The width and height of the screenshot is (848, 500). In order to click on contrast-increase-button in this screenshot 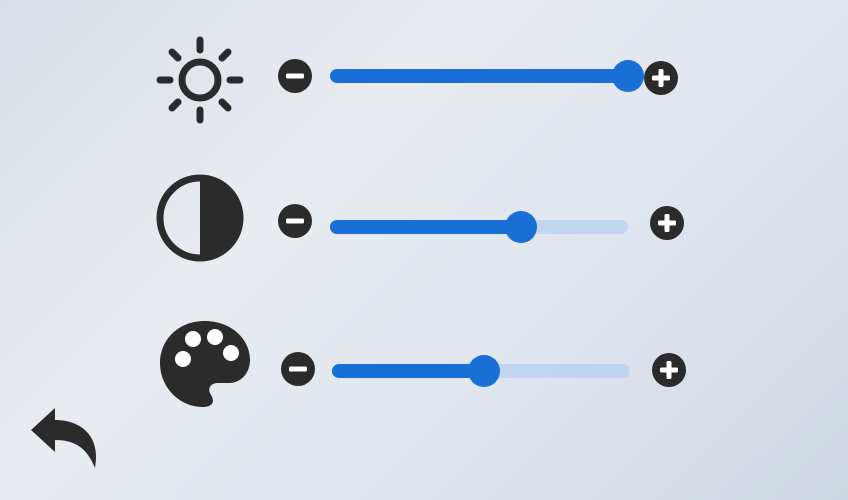, I will do `click(667, 223)`.